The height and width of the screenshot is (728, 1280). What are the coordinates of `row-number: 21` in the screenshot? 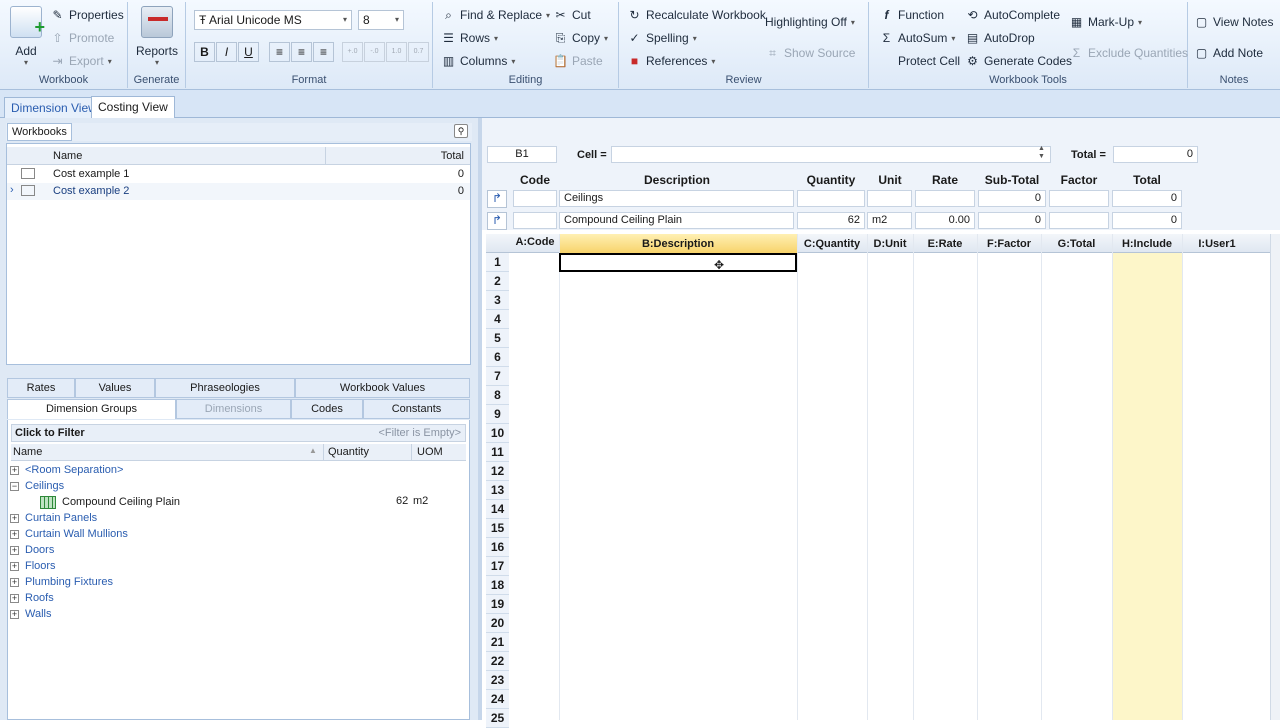 It's located at (497, 642).